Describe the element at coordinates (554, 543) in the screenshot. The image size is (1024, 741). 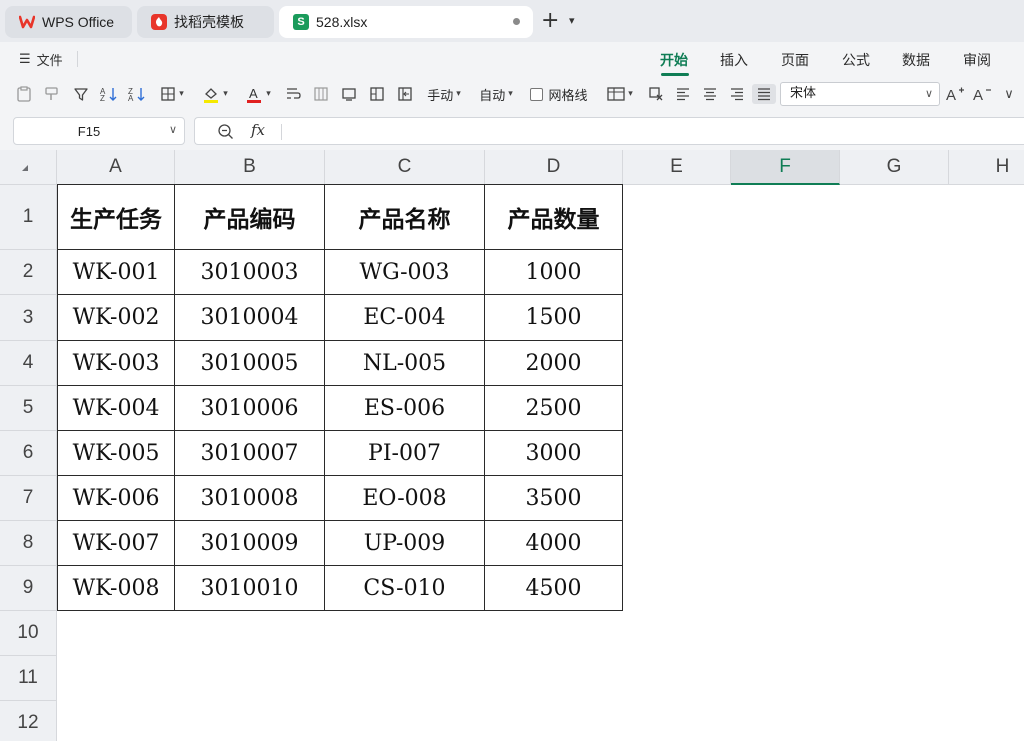
I see `table-cell-d8: 4000` at that location.